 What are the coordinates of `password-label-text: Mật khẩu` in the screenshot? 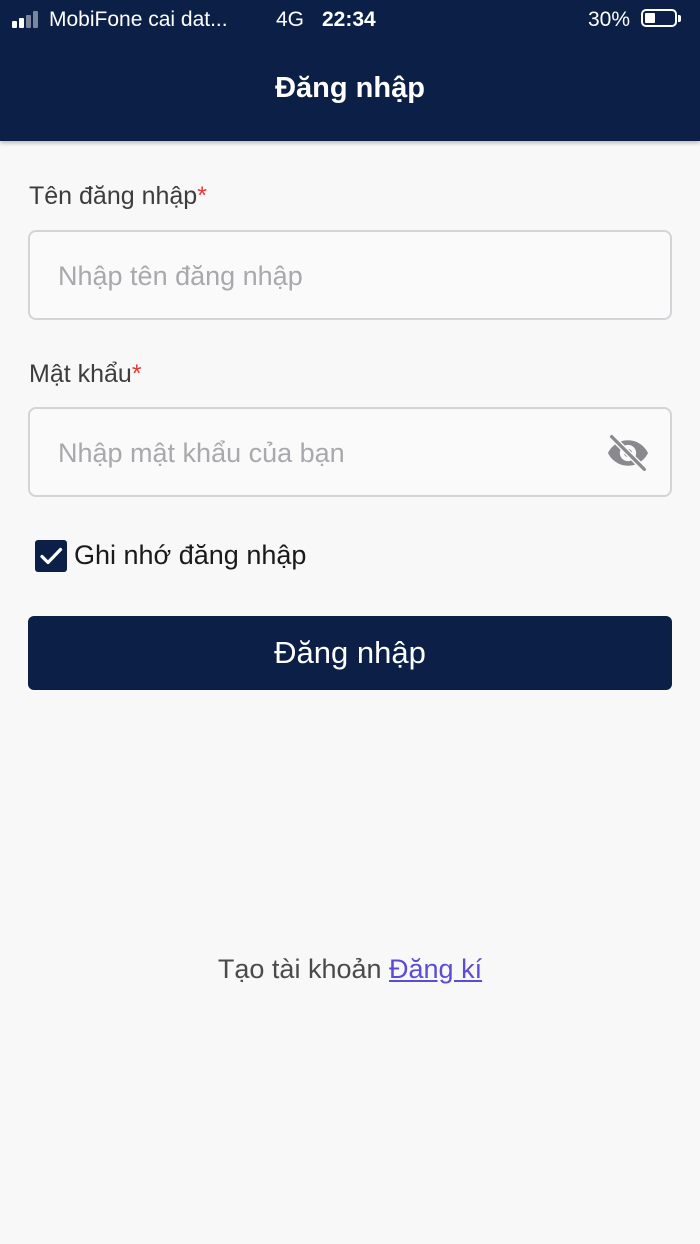 It's located at (80, 374).